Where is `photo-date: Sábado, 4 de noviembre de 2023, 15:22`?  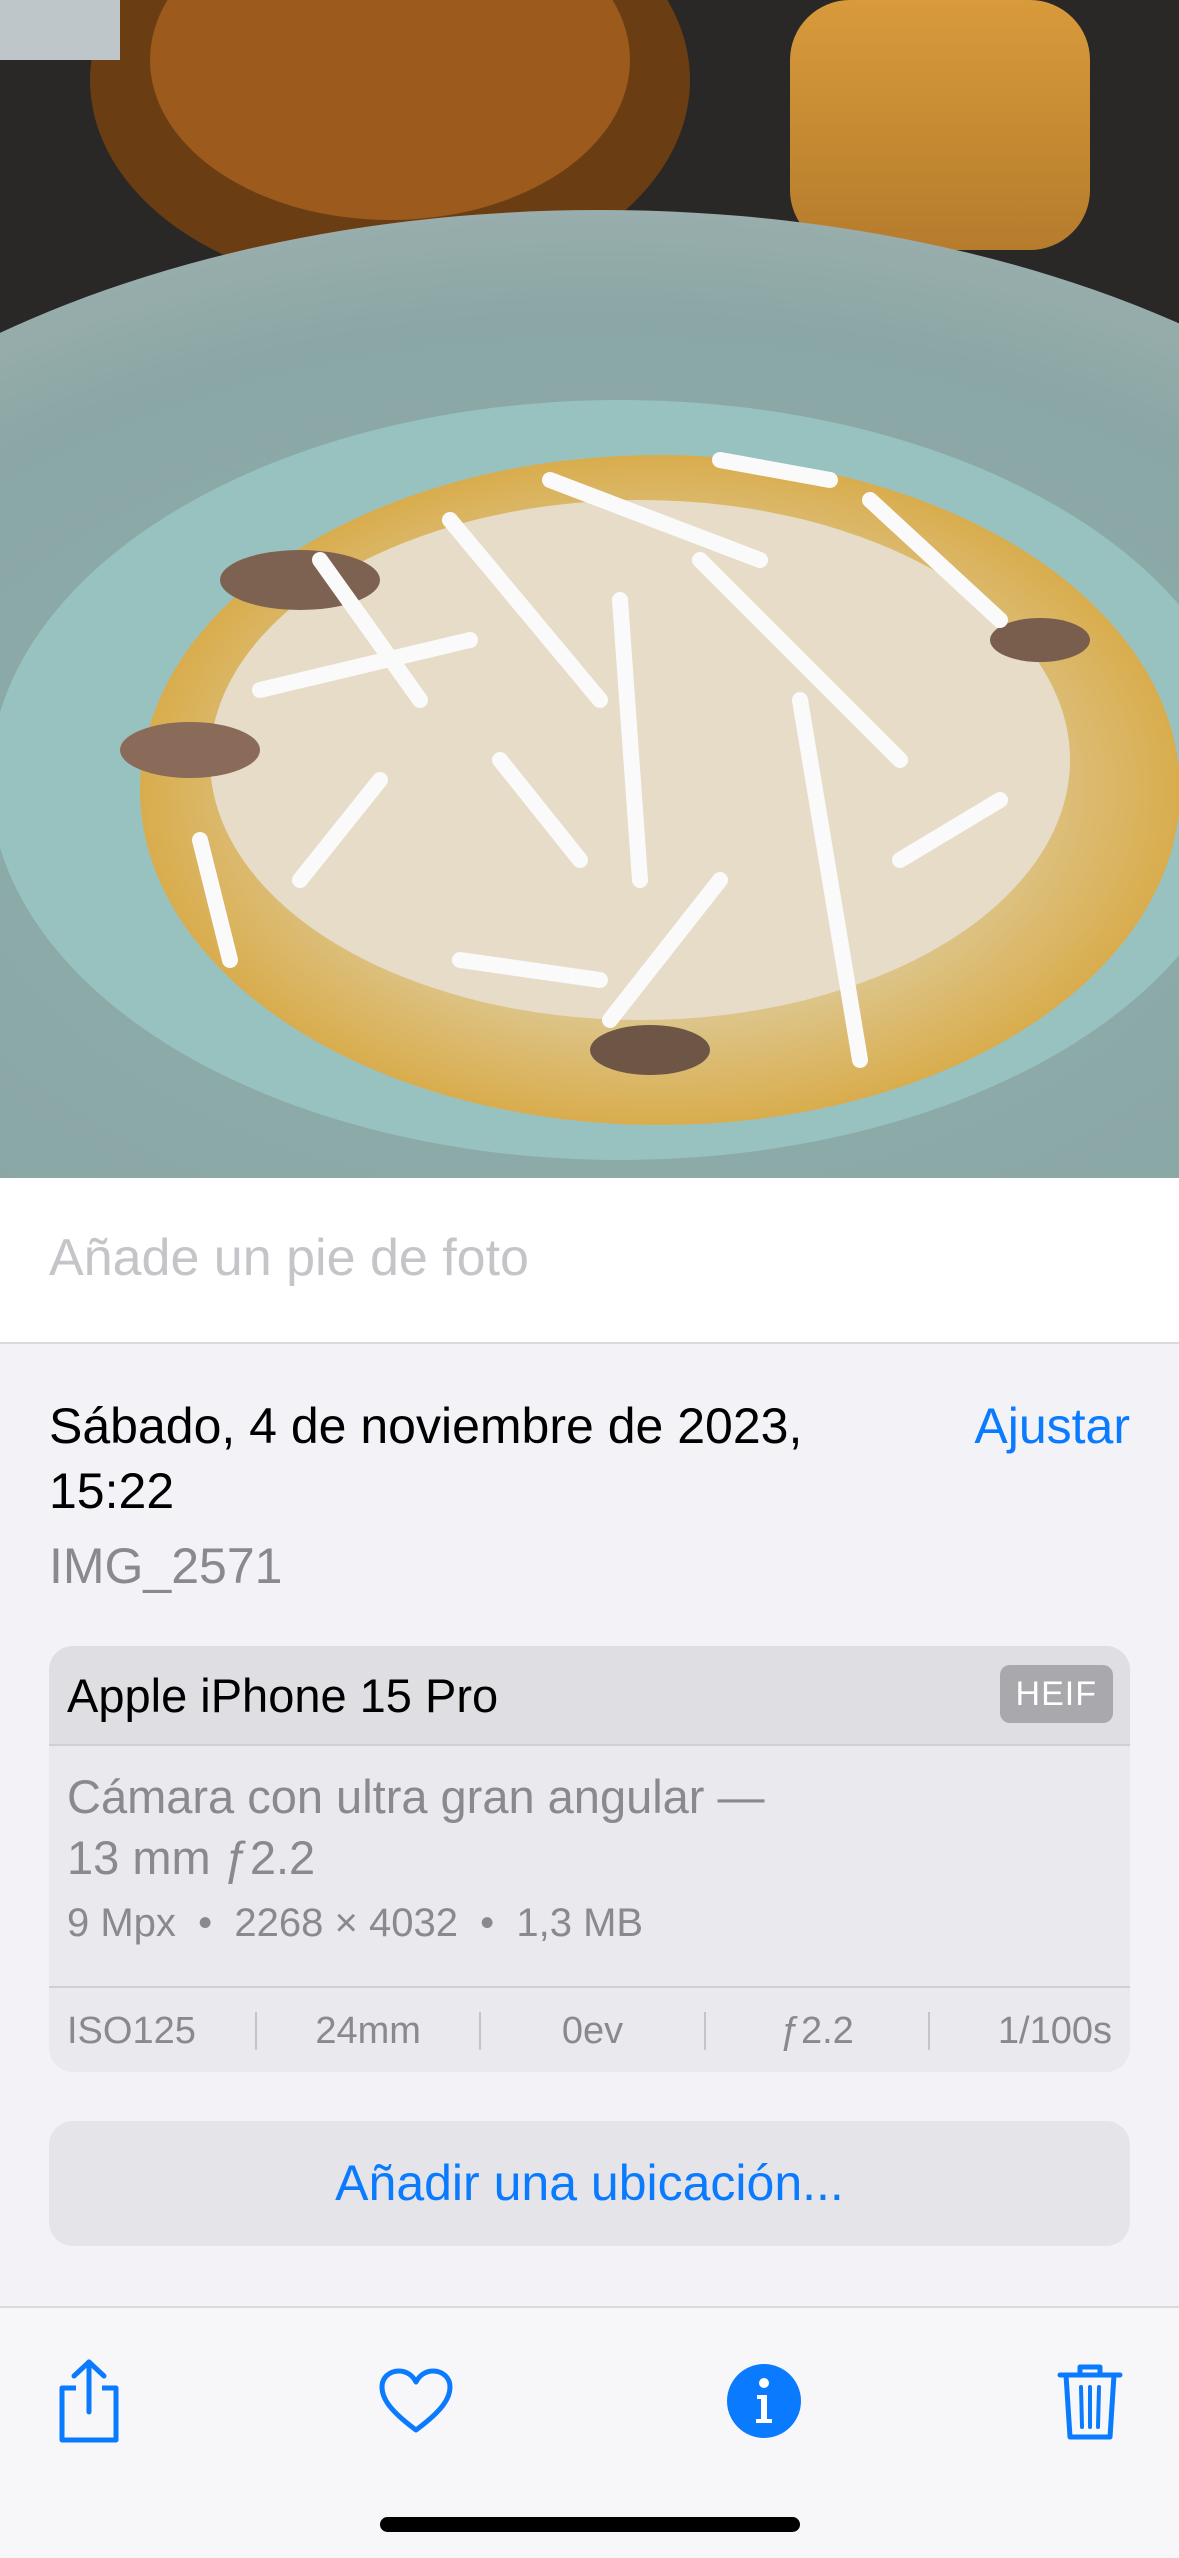
photo-date: Sábado, 4 de noviembre de 2023, 15:22 is located at coordinates (426, 1458).